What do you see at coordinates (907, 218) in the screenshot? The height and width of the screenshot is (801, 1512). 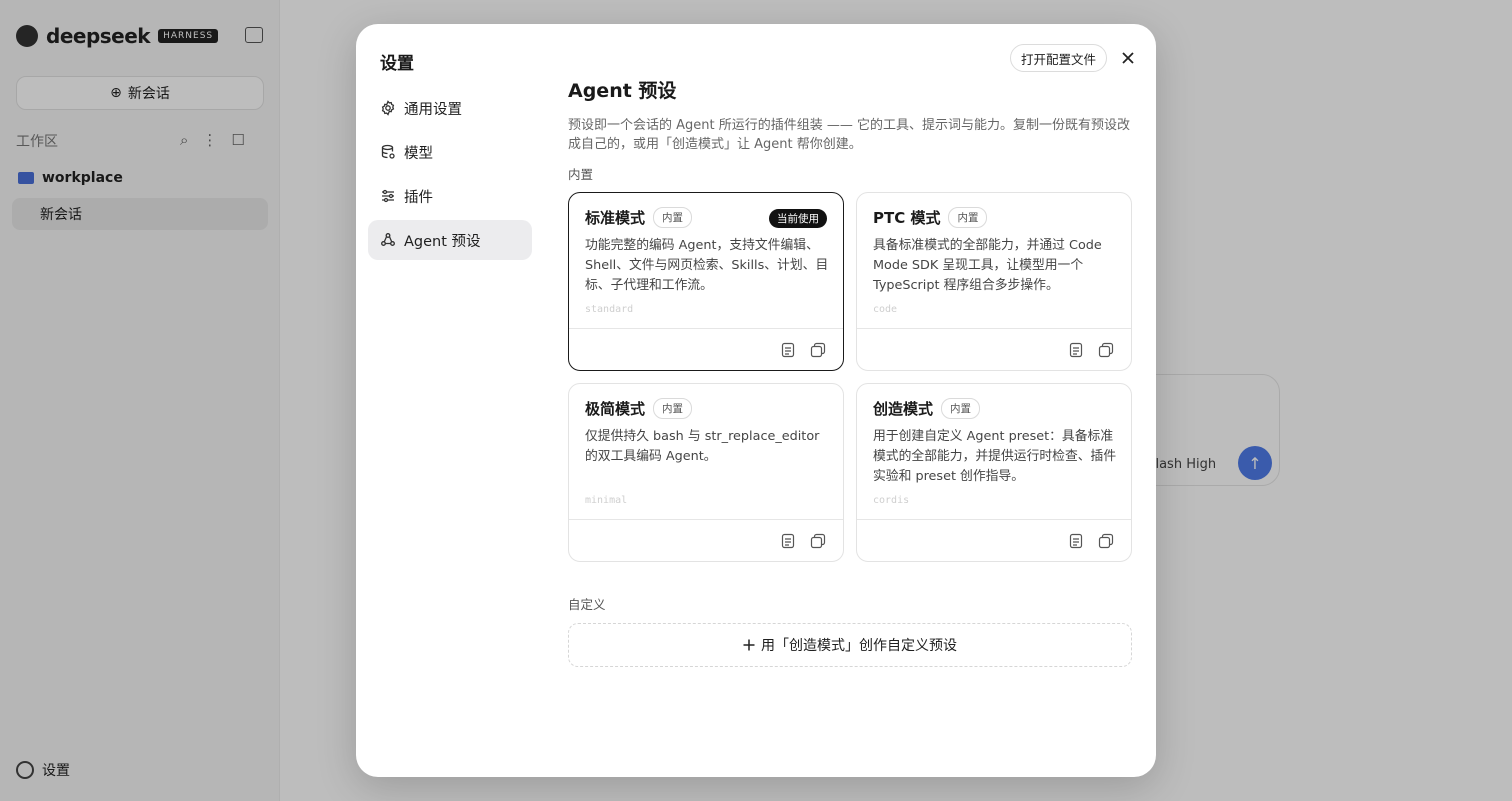 I see `card-title: PTC 模式` at bounding box center [907, 218].